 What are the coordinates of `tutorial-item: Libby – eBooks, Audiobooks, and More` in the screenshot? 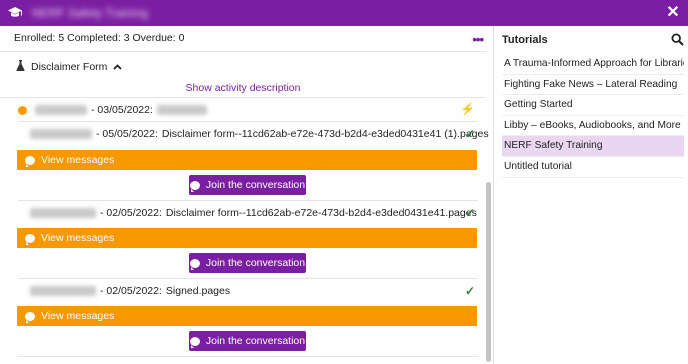 It's located at (593, 126).